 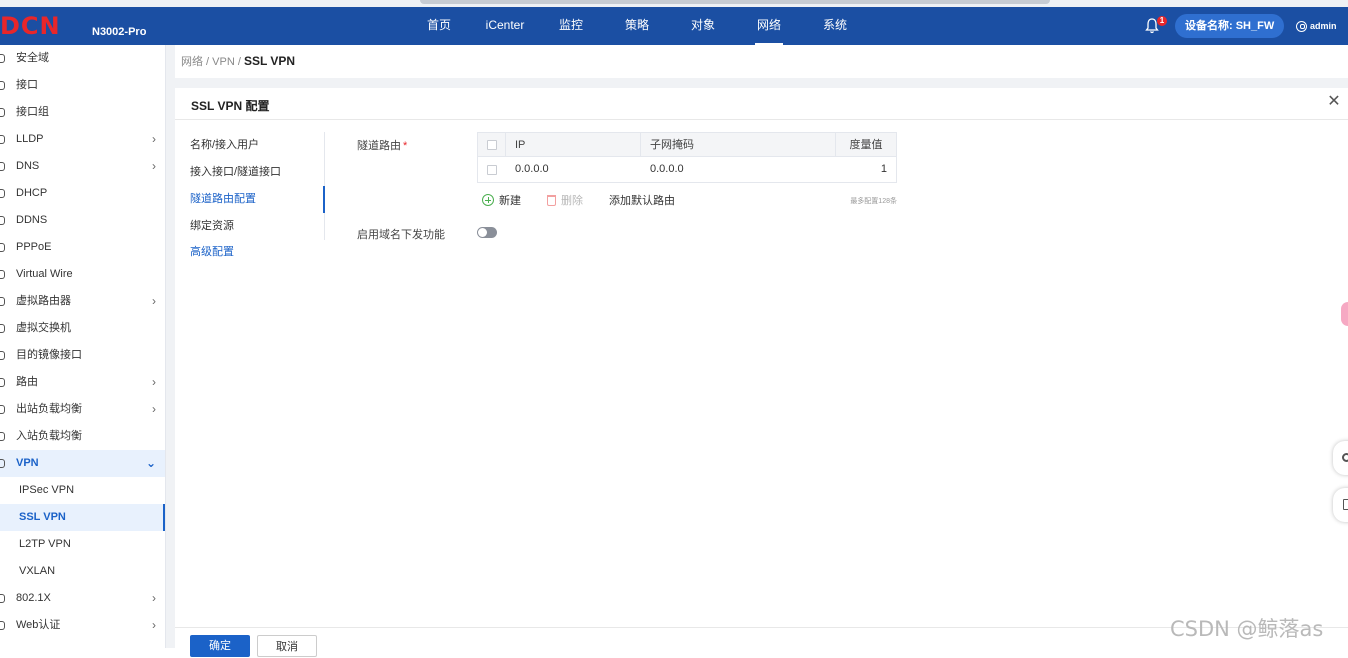 I want to click on device-name-pill: 设备名称: SH_FW, so click(x=1230, y=26).